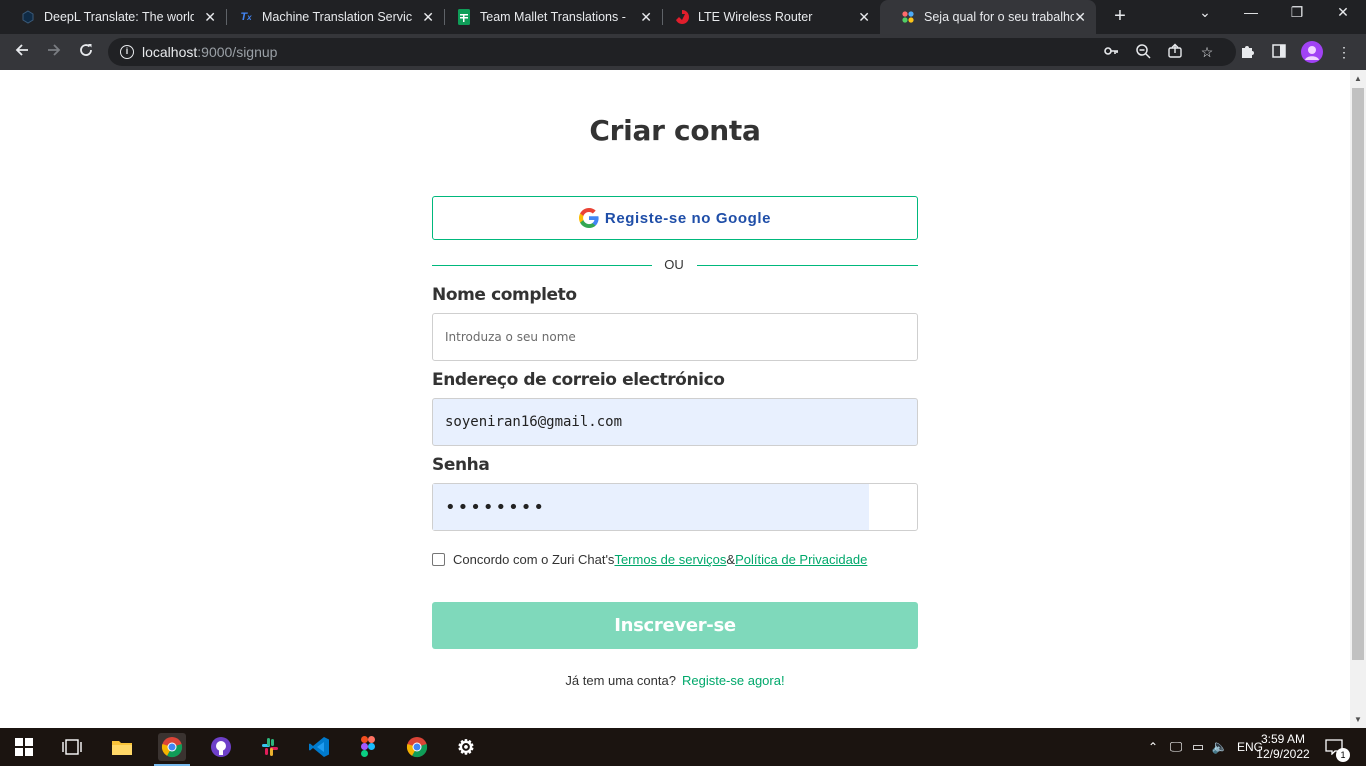 The height and width of the screenshot is (766, 1366). I want to click on password-field, so click(675, 507).